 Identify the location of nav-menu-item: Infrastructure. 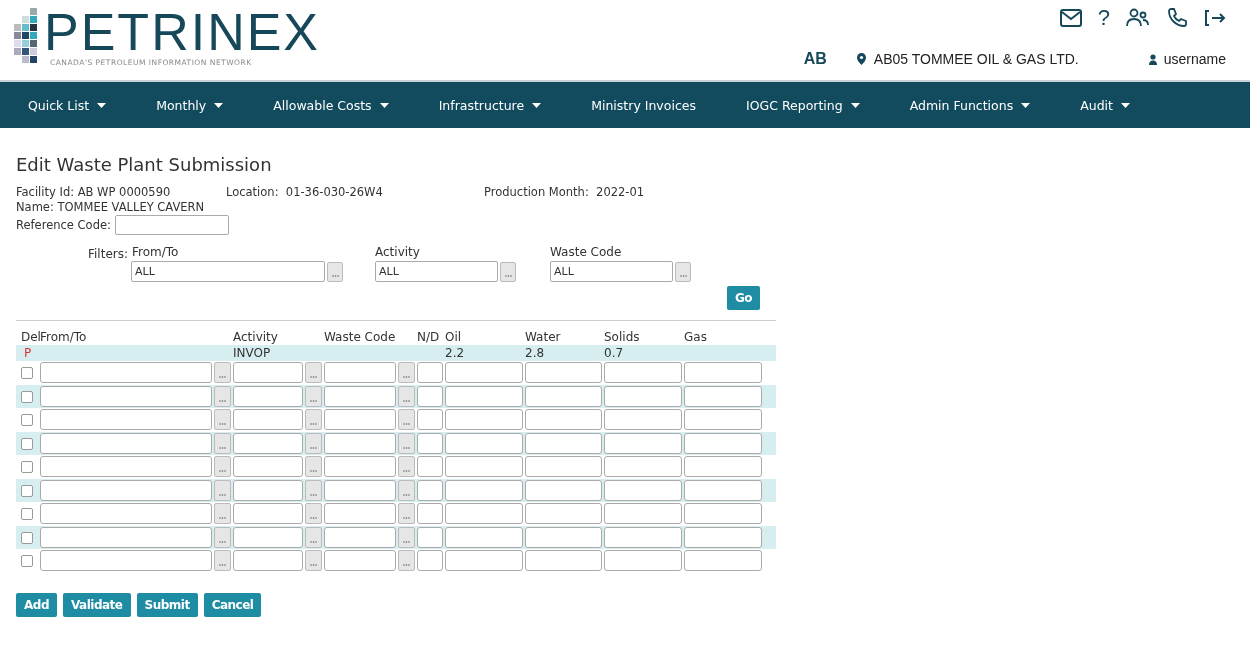
(490, 105).